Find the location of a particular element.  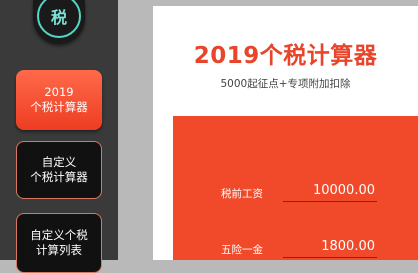

sidebar-item-custom-tax-calculator: 自定义 个税计算器 is located at coordinates (59, 170).